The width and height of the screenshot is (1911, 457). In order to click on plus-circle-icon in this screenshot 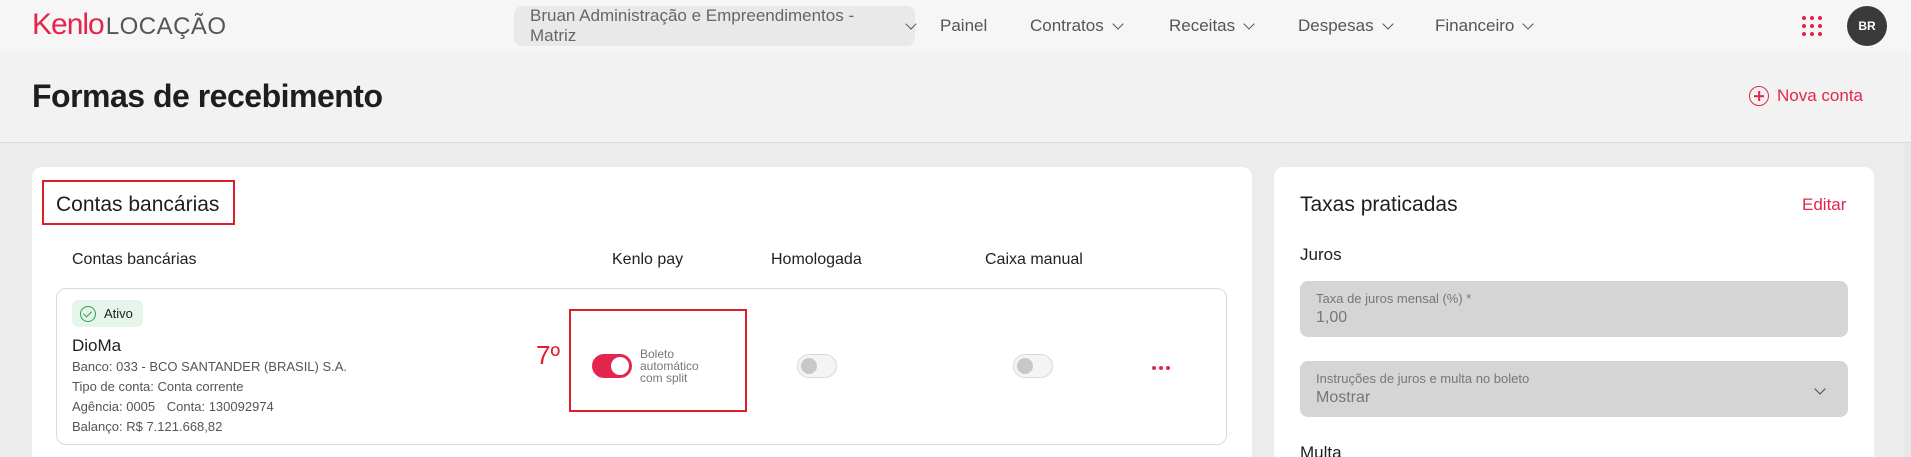, I will do `click(1759, 96)`.